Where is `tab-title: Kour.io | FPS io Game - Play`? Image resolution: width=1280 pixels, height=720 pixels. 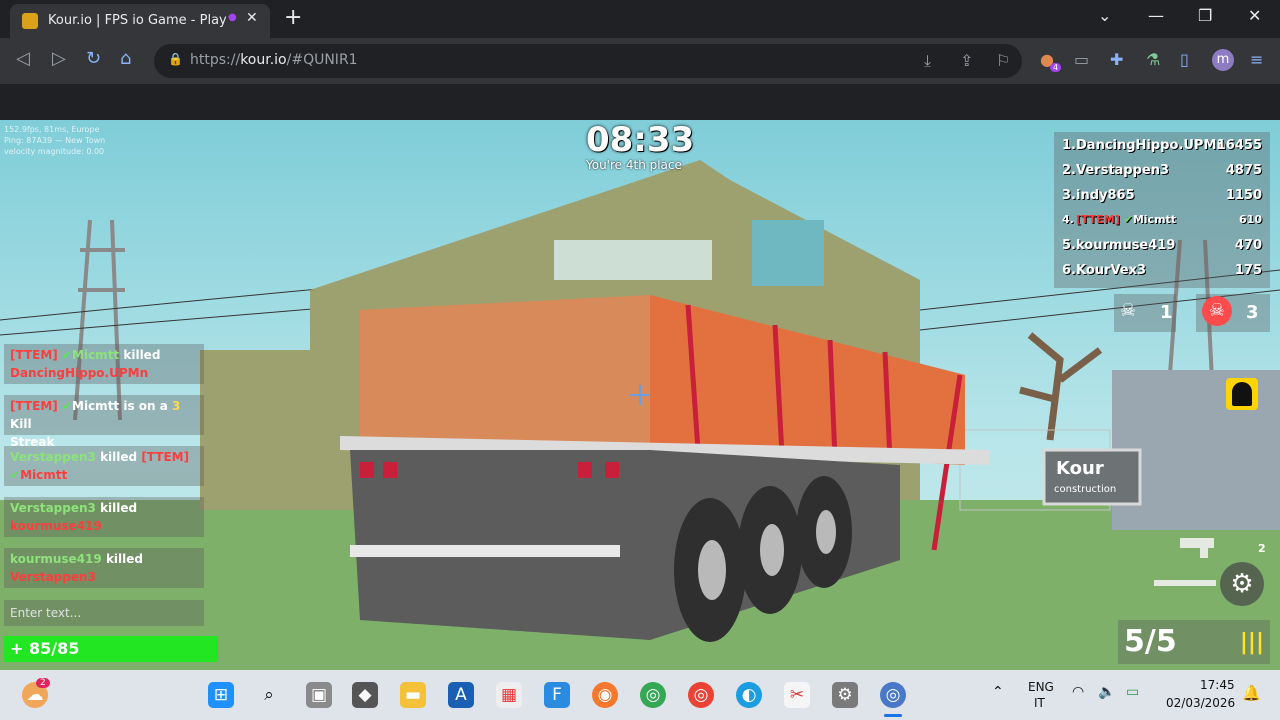 tab-title: Kour.io | FPS io Game - Play is located at coordinates (137, 20).